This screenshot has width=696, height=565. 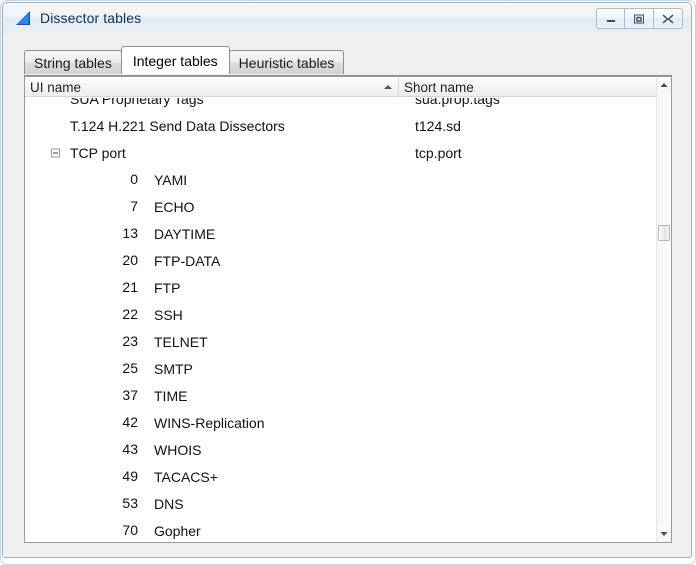 I want to click on table-row: 20 FTP-DATA, so click(x=340, y=260).